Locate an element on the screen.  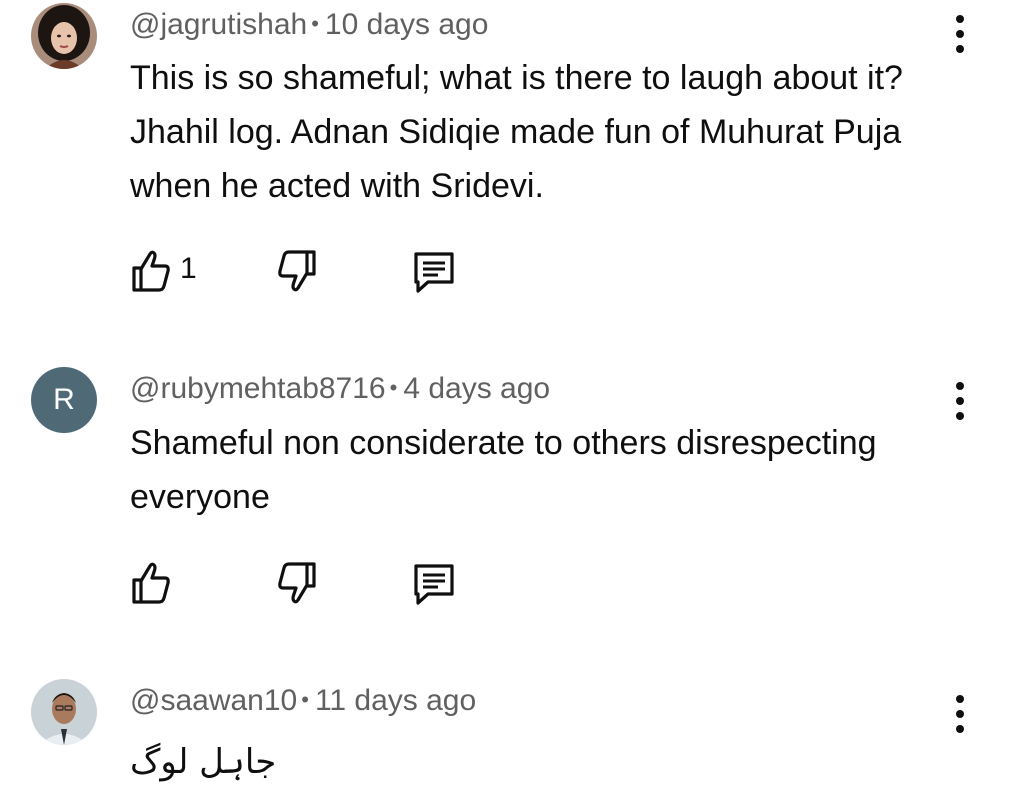
comment-age: 4 days ago is located at coordinates (477, 388).